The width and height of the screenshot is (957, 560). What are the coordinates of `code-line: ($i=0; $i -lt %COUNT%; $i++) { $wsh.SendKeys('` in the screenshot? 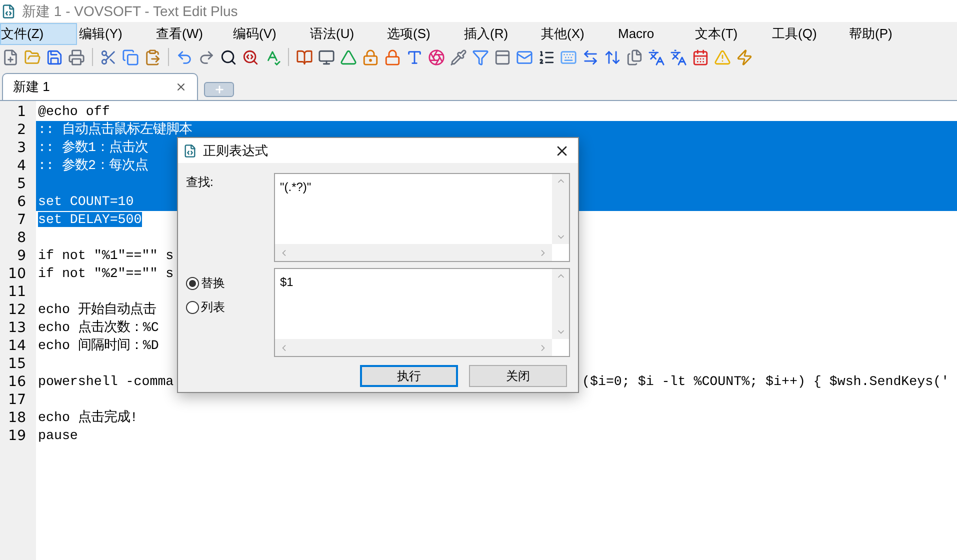 It's located at (766, 382).